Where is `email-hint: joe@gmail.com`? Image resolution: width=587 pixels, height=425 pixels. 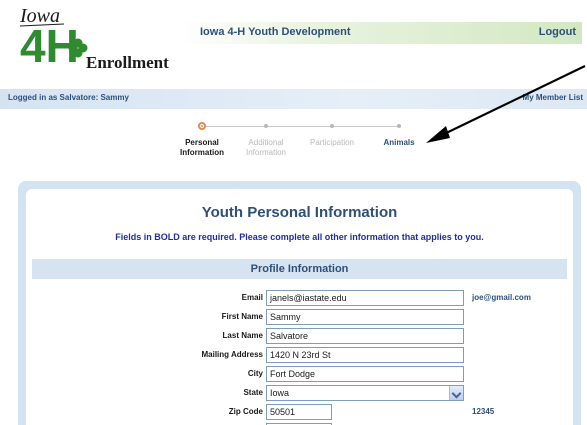 email-hint: joe@gmail.com is located at coordinates (501, 297).